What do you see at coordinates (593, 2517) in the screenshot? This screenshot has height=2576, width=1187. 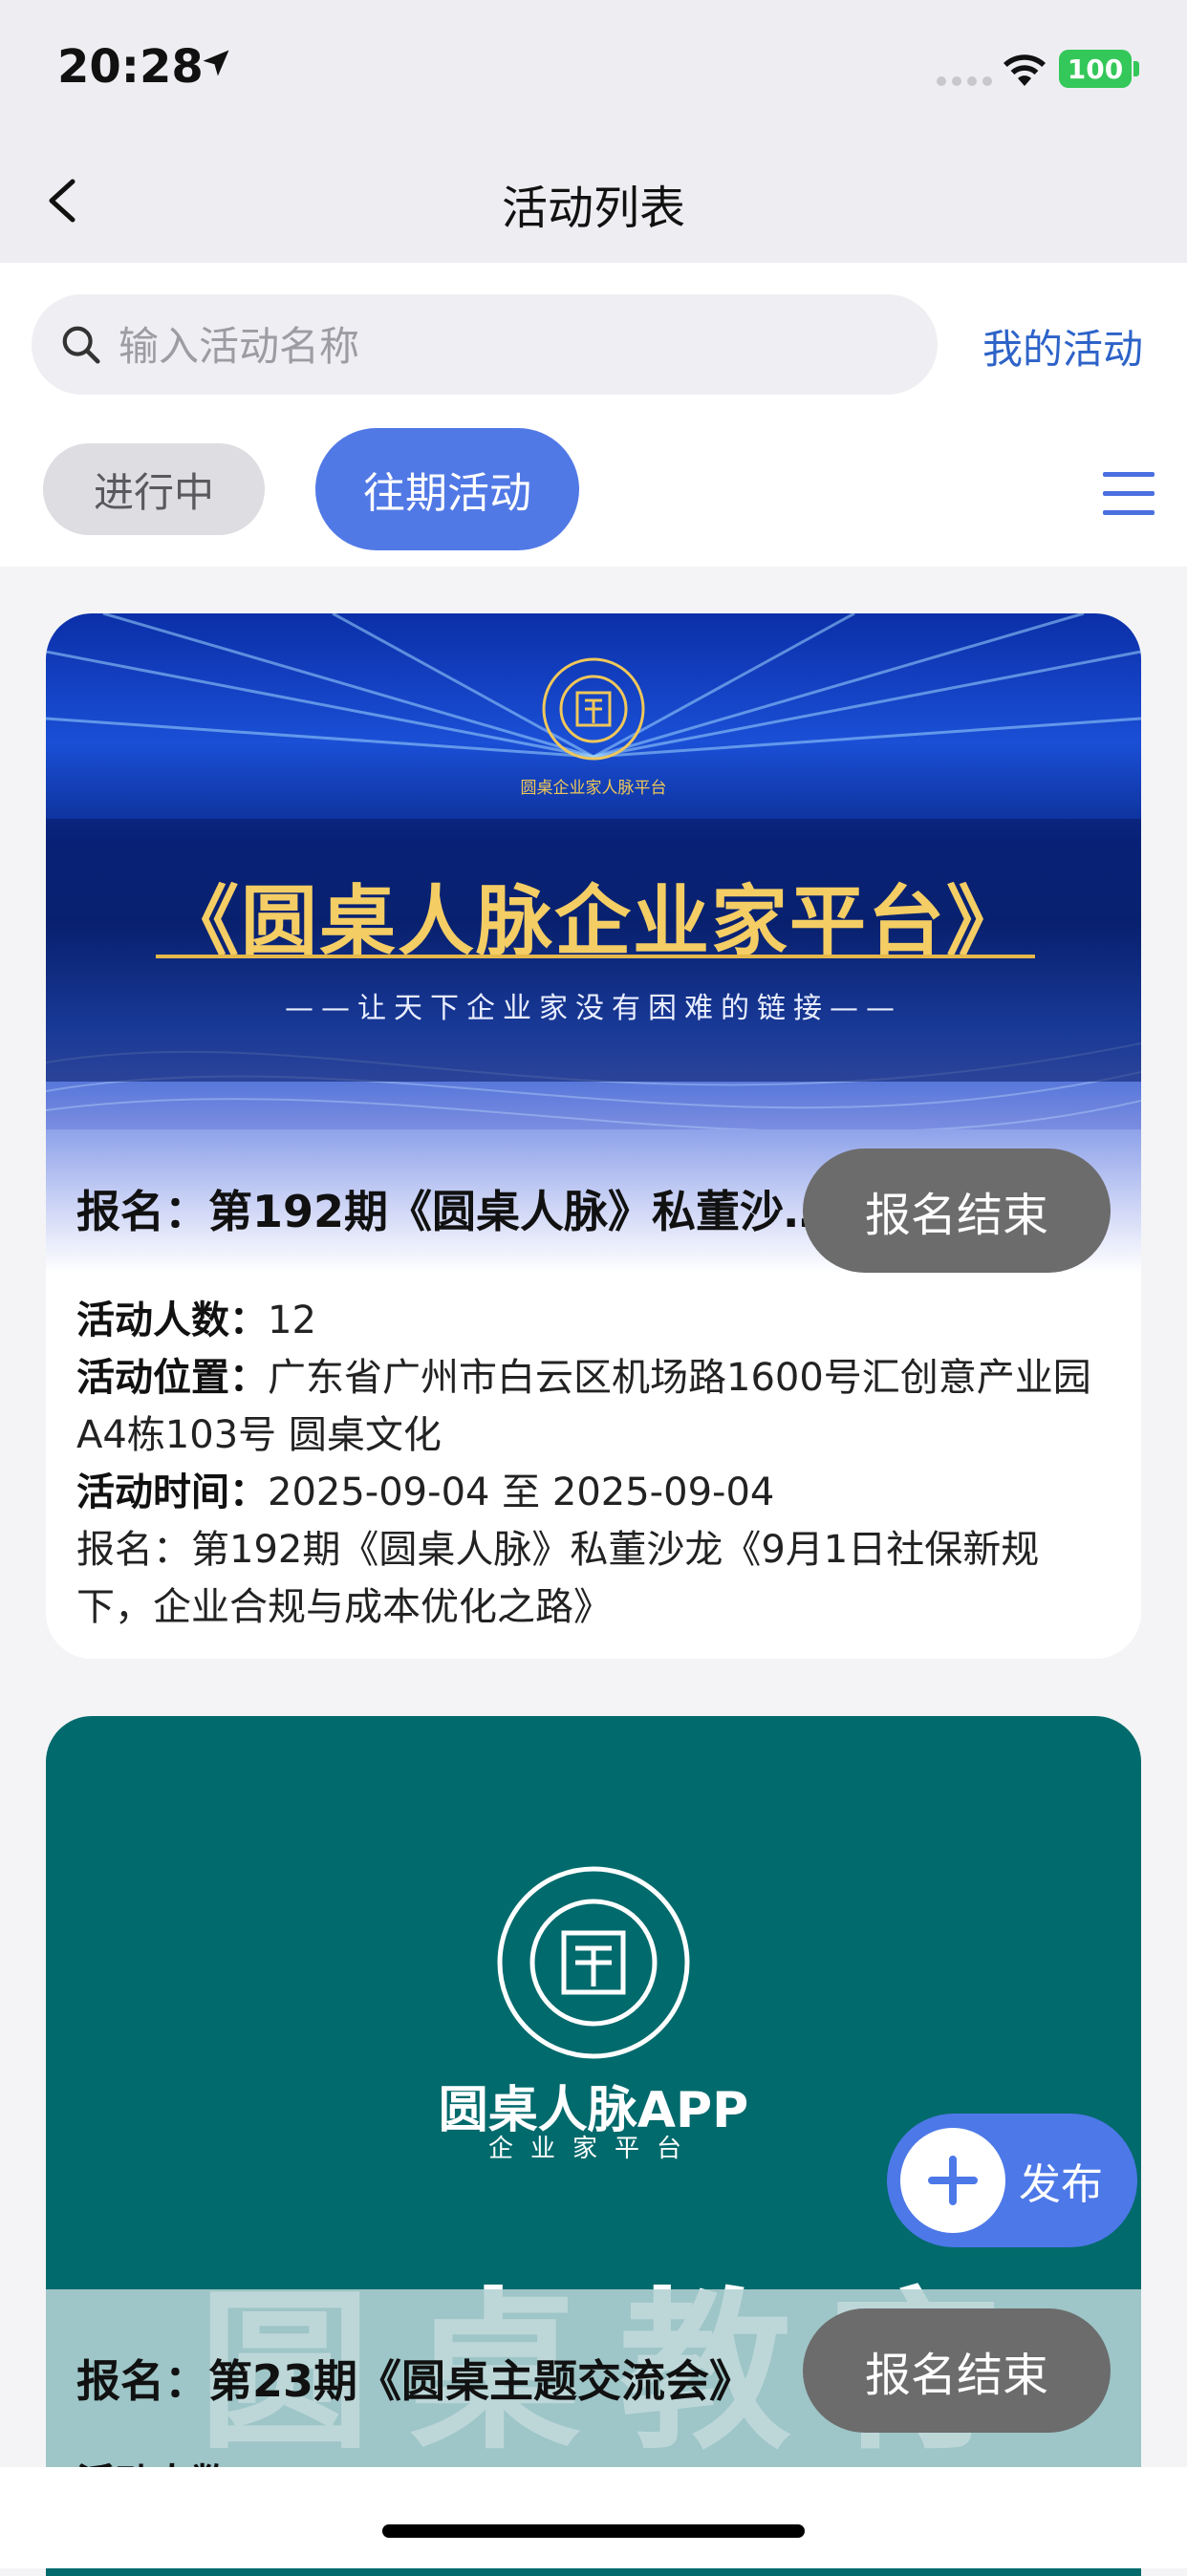 I see `home-indicator-area` at bounding box center [593, 2517].